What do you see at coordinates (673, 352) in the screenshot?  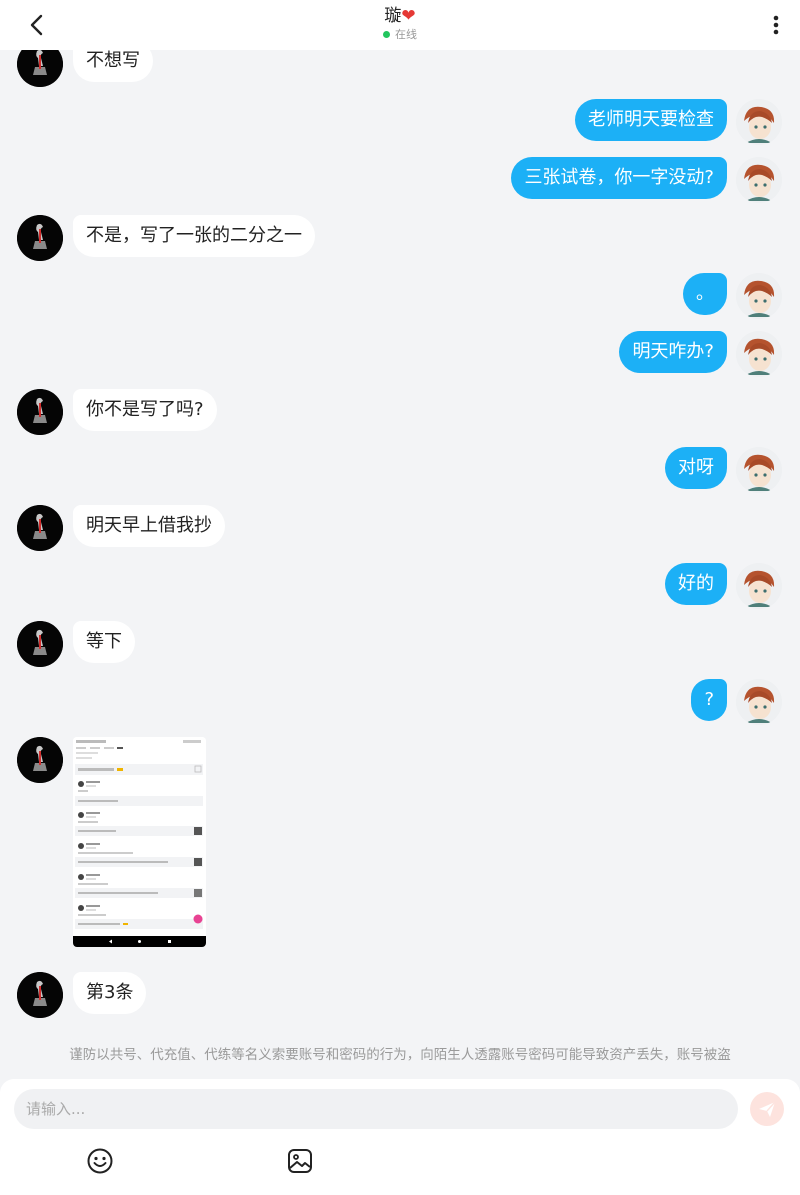 I see `message-bubble: 明天咋办?` at bounding box center [673, 352].